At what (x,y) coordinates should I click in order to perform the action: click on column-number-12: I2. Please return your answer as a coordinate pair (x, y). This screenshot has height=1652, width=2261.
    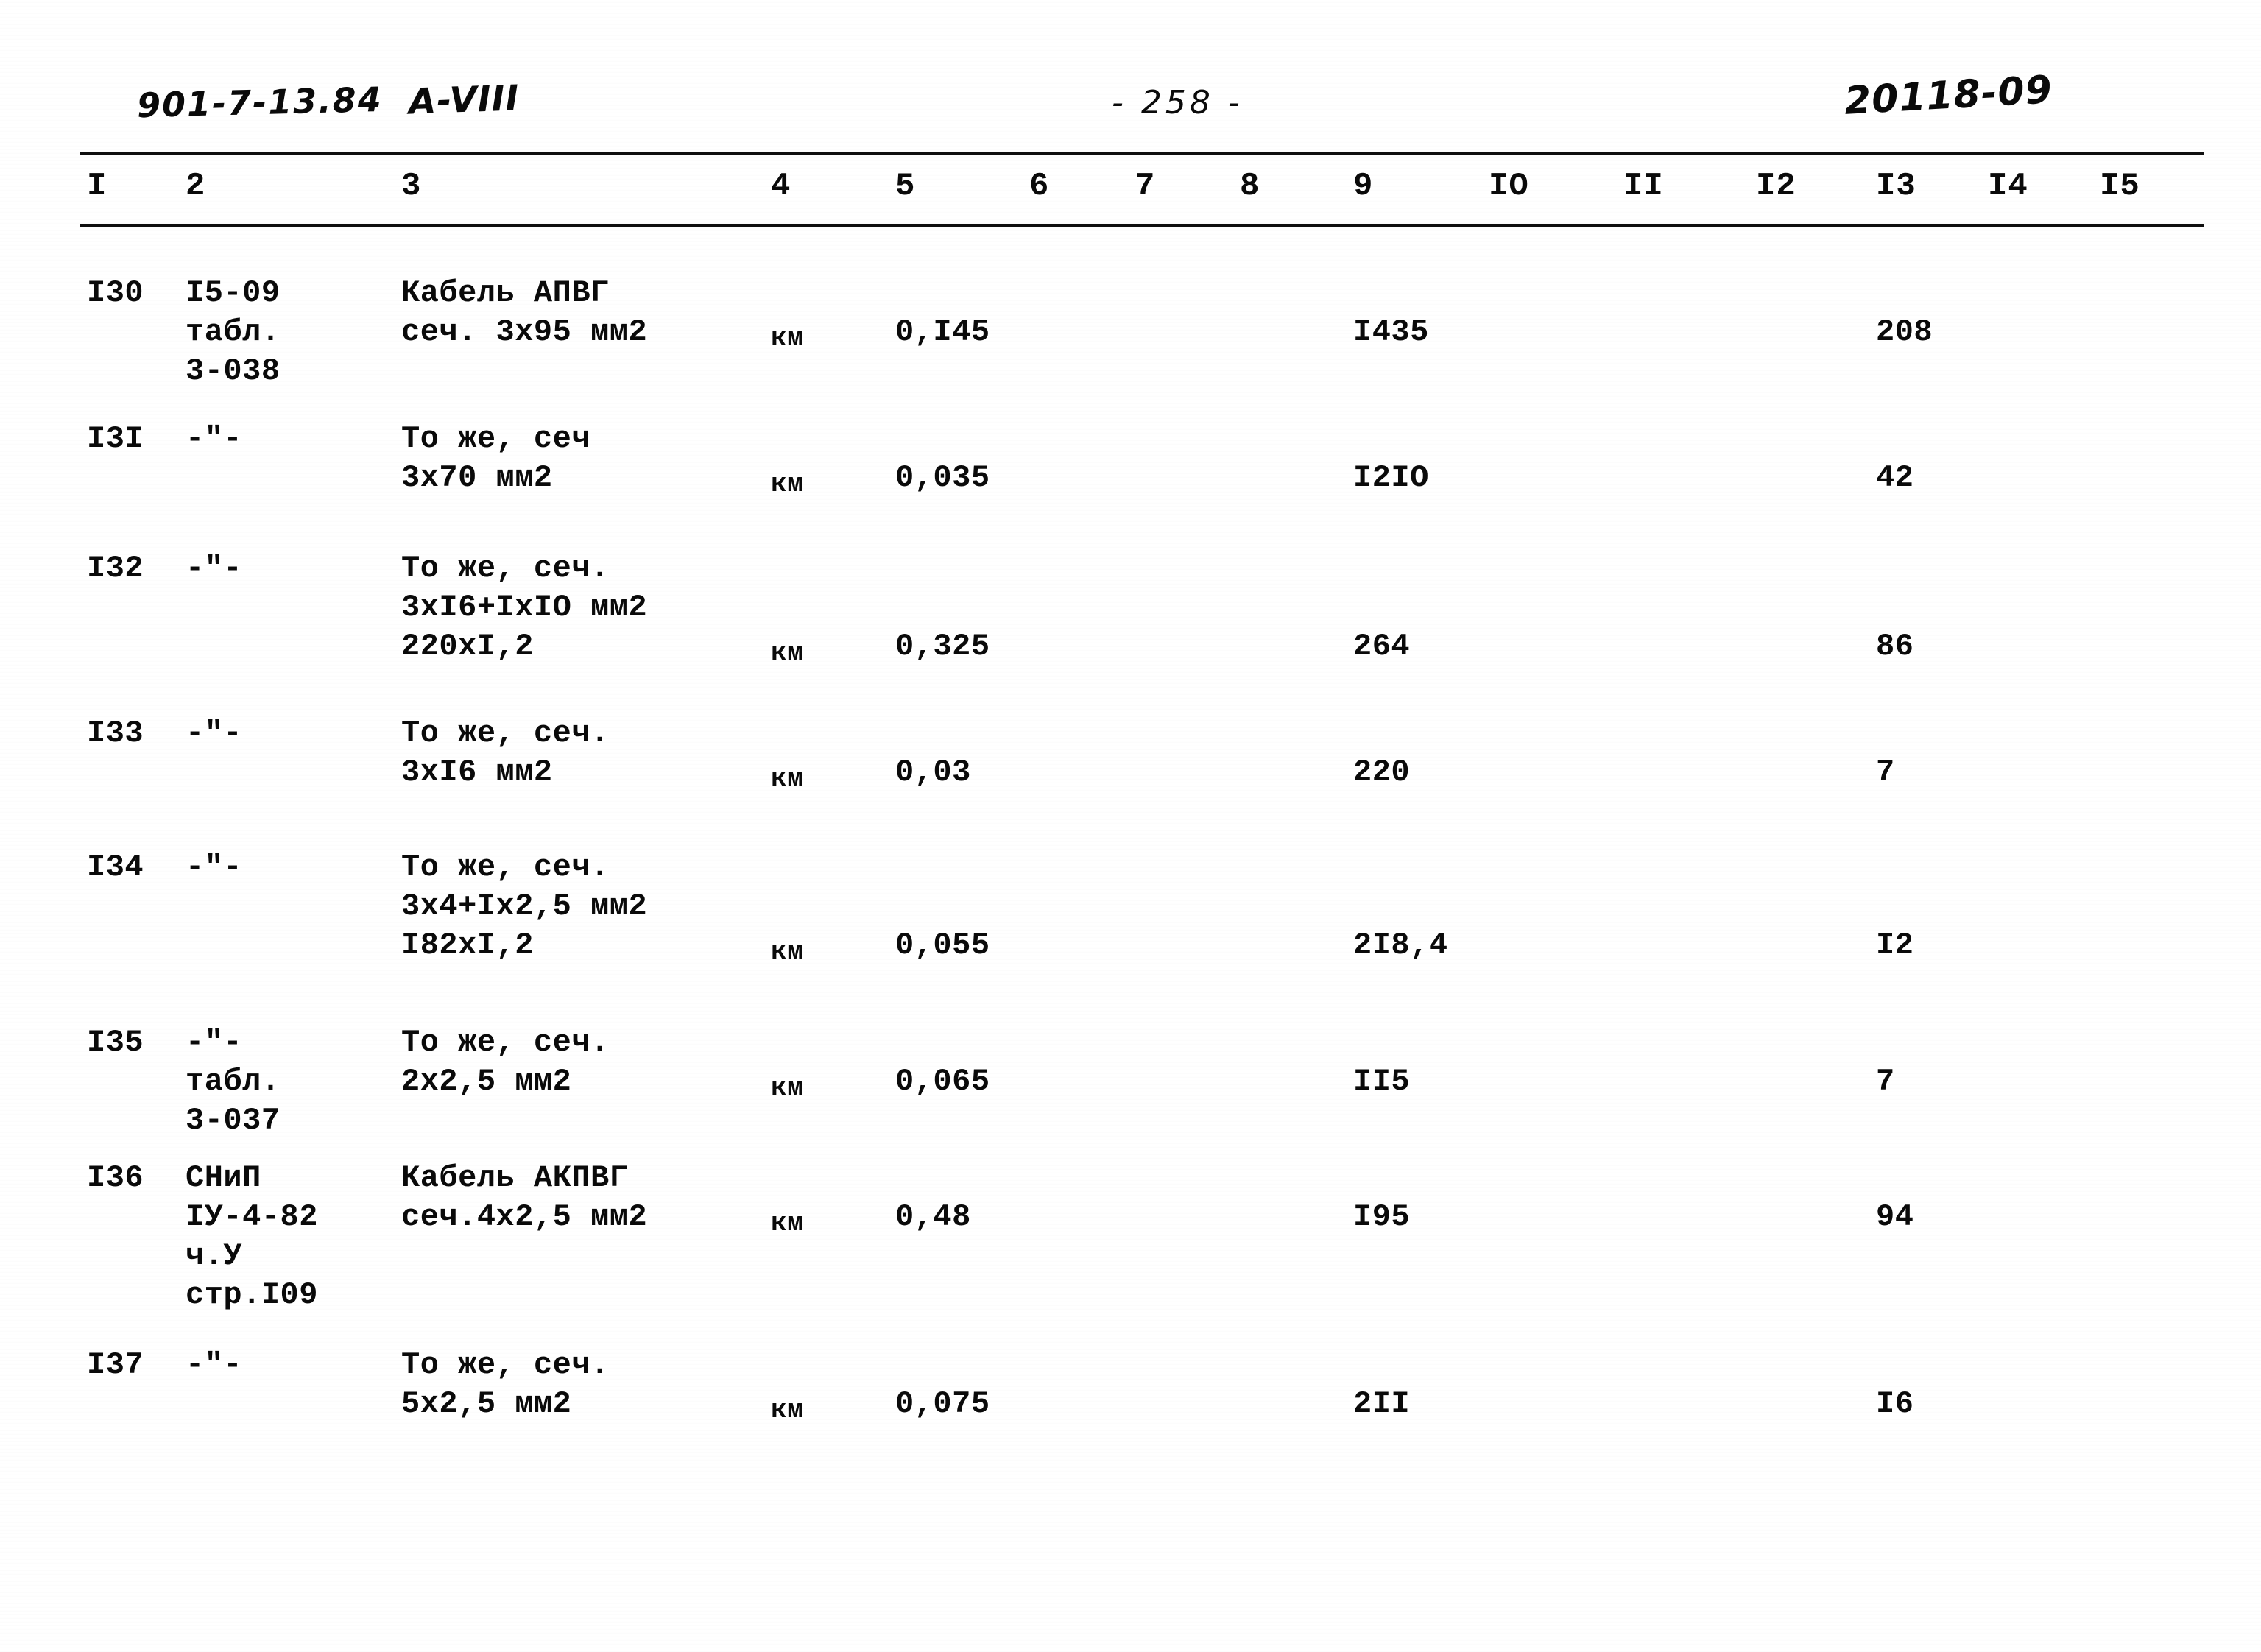
    Looking at the image, I should click on (1776, 186).